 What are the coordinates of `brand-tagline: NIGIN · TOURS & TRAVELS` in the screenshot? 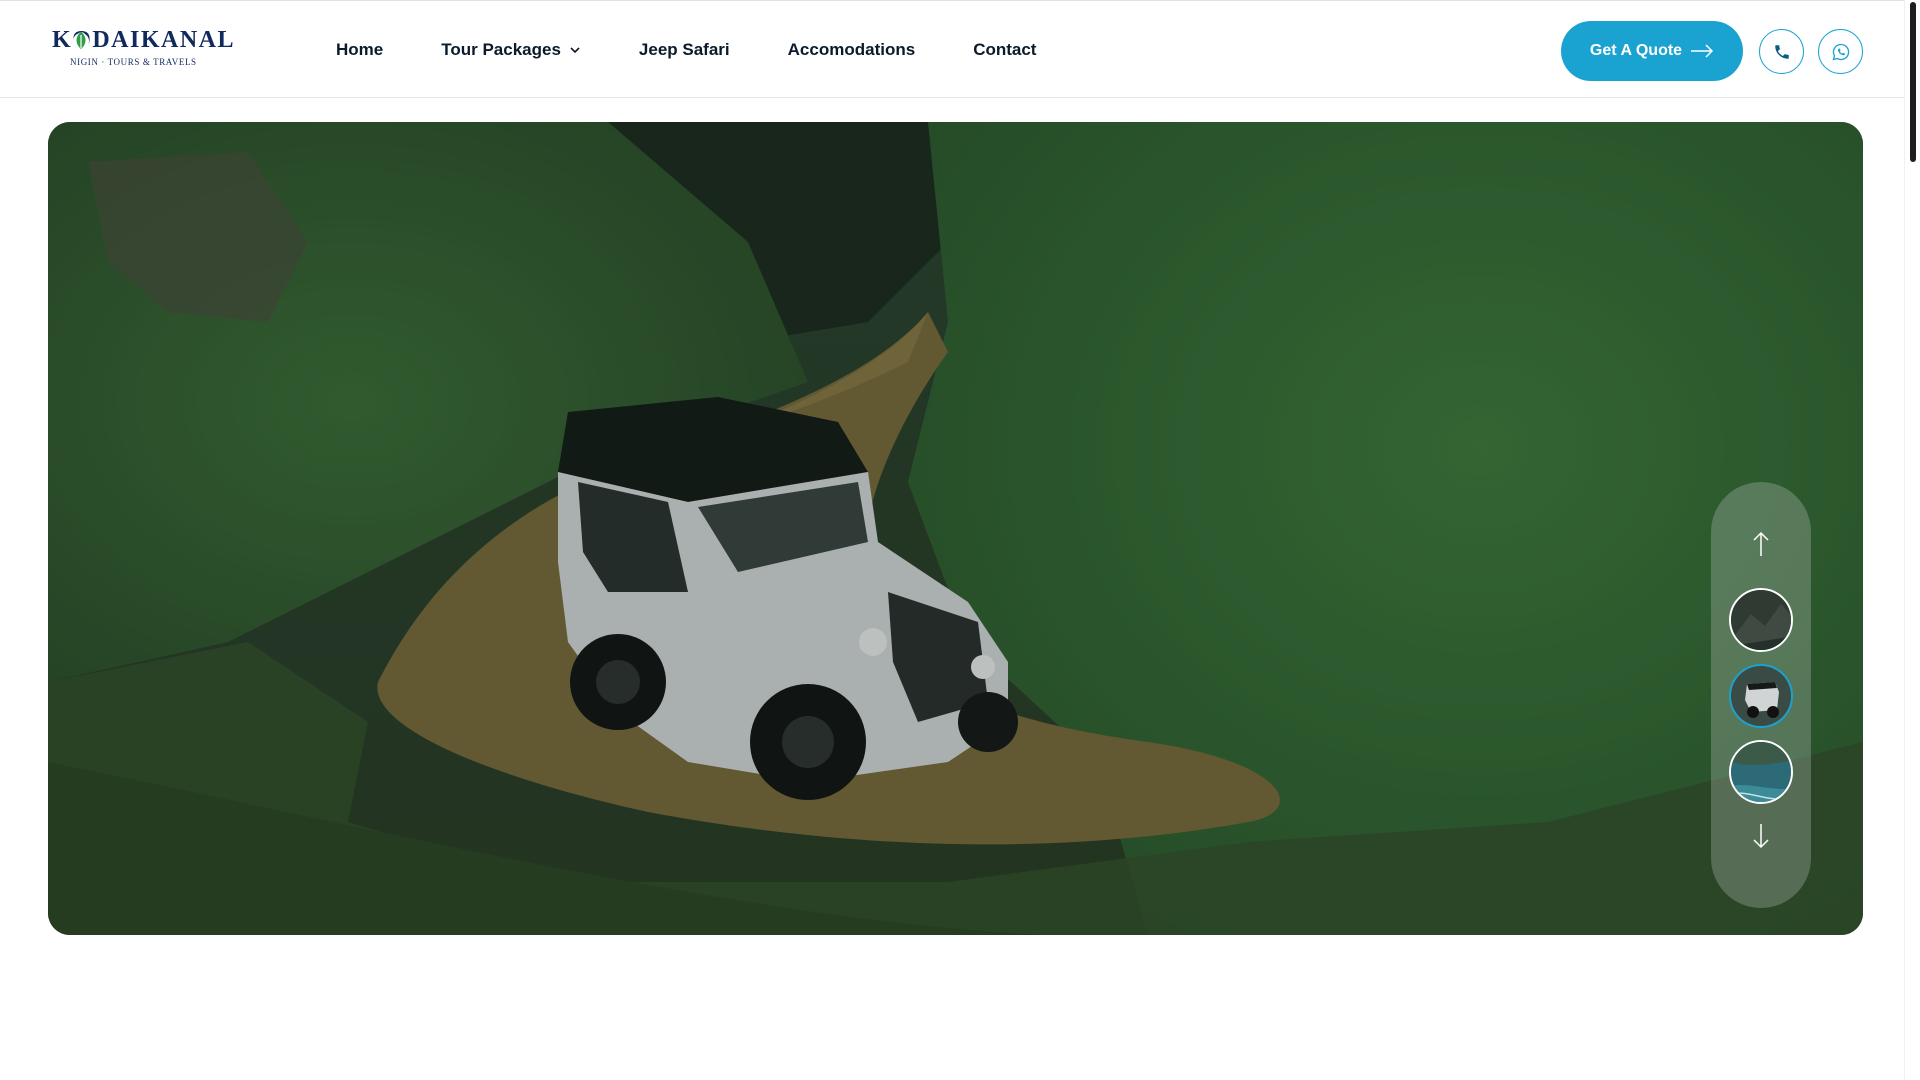 It's located at (133, 62).